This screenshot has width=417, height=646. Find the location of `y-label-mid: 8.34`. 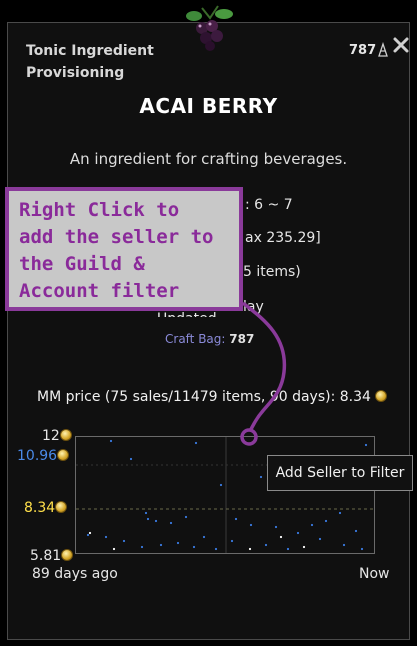

y-label-mid: 8.34 is located at coordinates (46, 508).